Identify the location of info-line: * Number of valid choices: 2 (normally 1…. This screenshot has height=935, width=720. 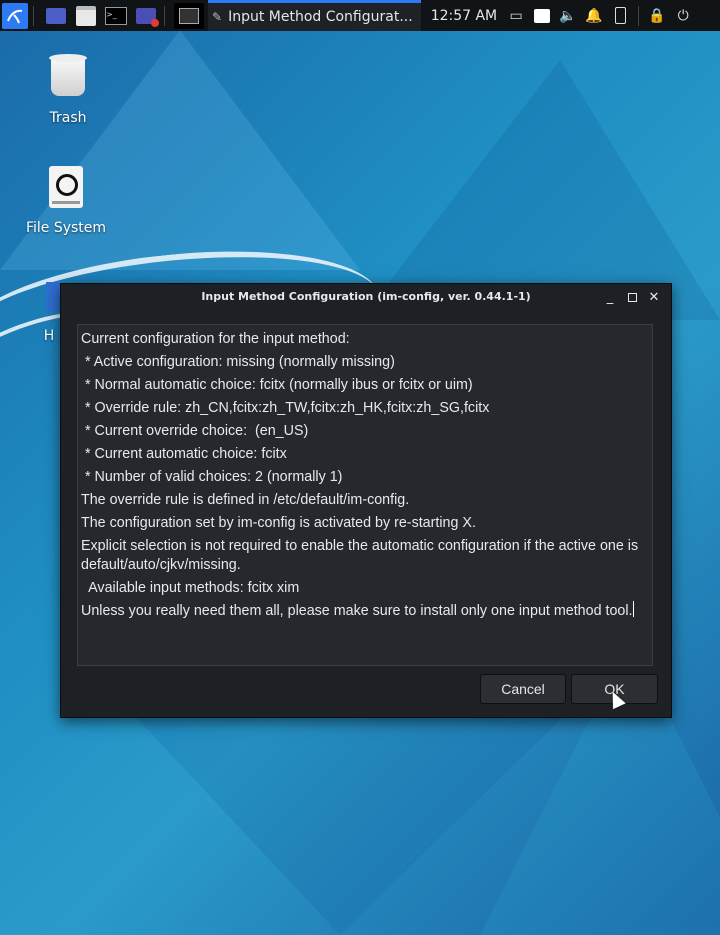
(212, 477).